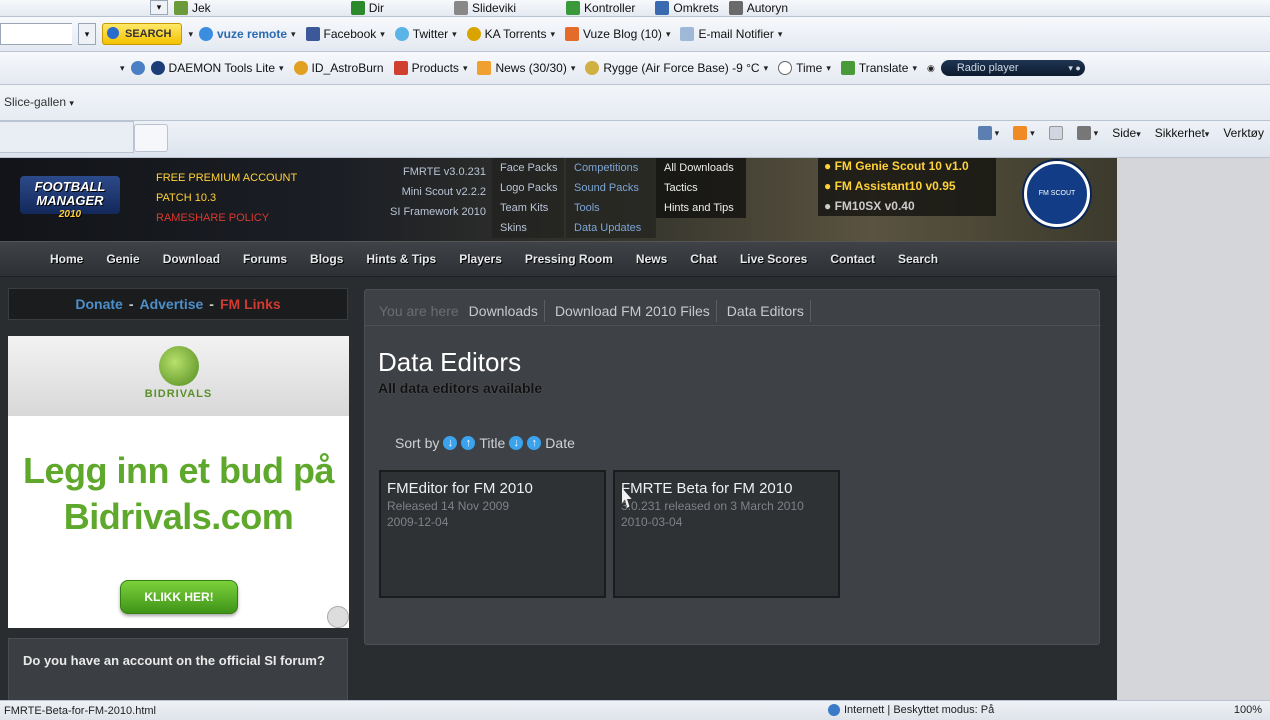 The width and height of the screenshot is (1270, 720). Describe the element at coordinates (1248, 710) in the screenshot. I see `zoom-level: 100%` at that location.